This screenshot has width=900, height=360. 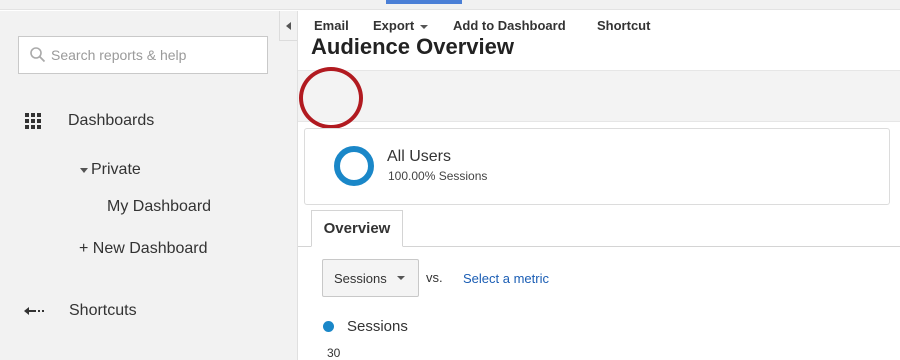 I want to click on segment-card, so click(x=597, y=166).